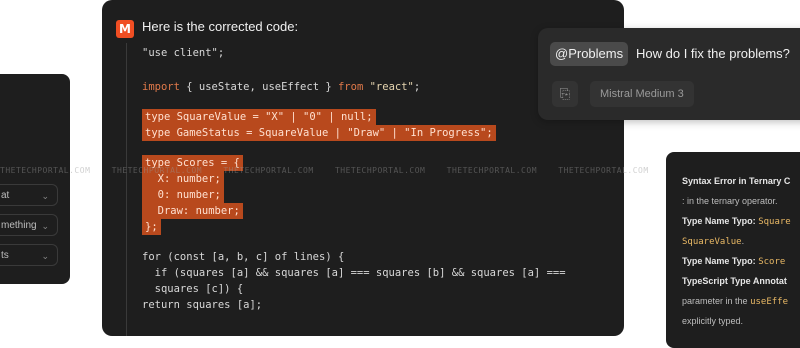 This screenshot has width=800, height=348. I want to click on left-dropdown-1: at ⌄, so click(29, 195).